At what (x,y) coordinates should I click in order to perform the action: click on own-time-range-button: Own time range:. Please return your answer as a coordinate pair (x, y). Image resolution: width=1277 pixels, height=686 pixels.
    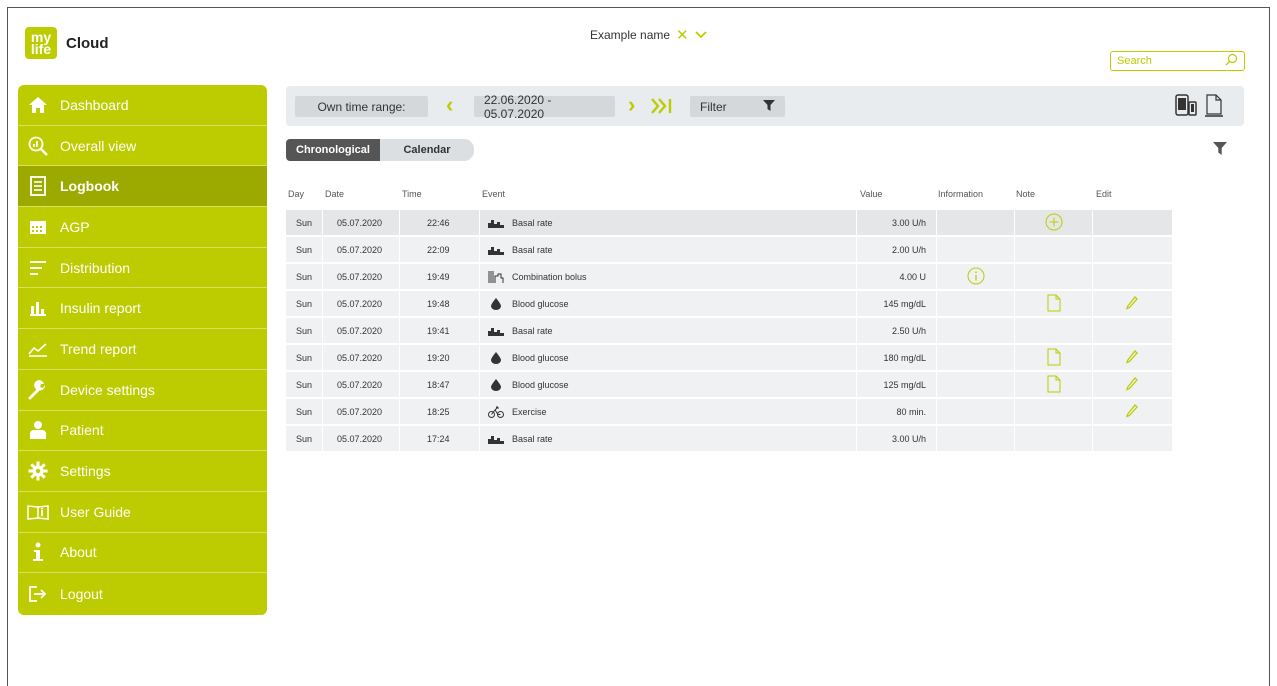
    Looking at the image, I should click on (361, 106).